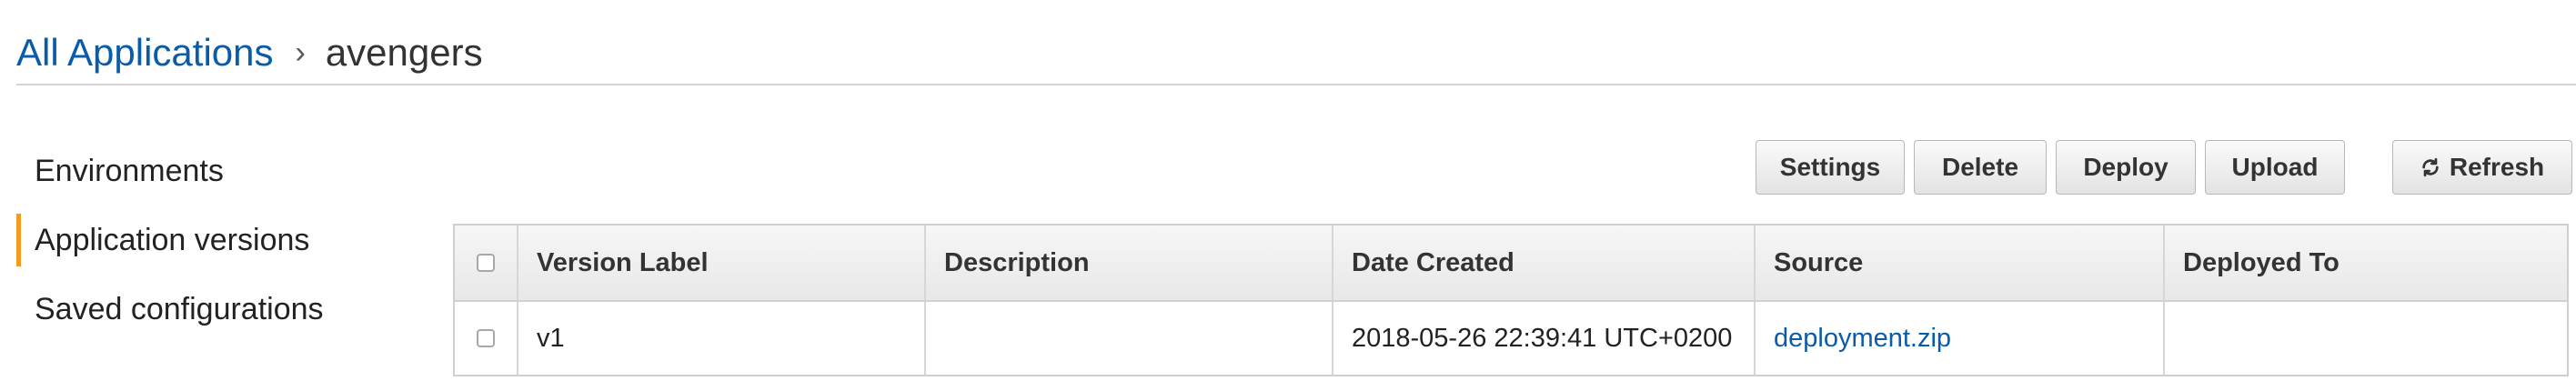 The width and height of the screenshot is (2576, 391). I want to click on settings-button: Settings, so click(1830, 168).